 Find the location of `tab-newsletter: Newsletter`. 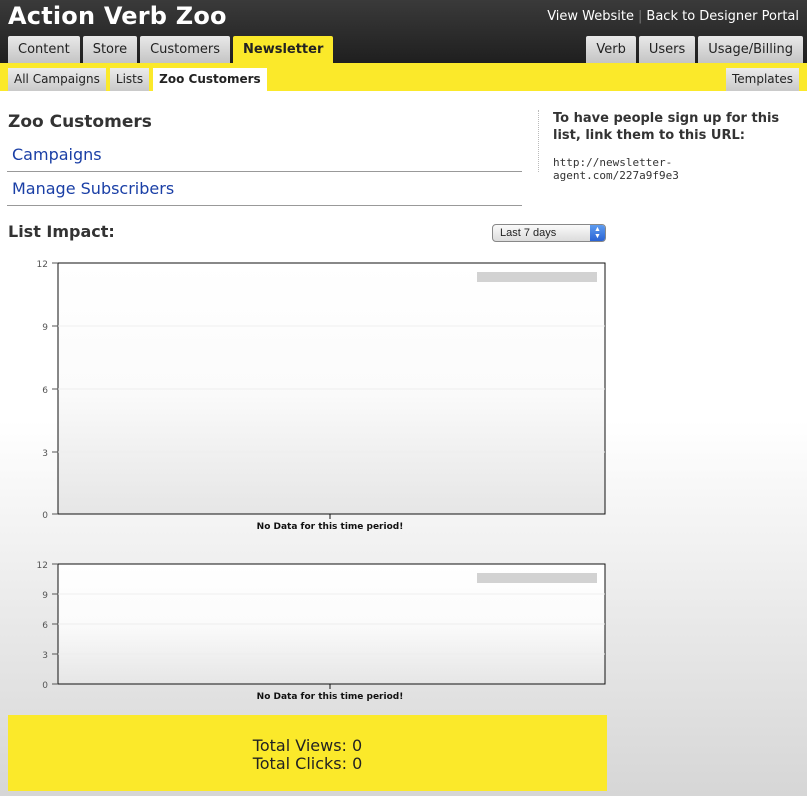

tab-newsletter: Newsletter is located at coordinates (283, 49).